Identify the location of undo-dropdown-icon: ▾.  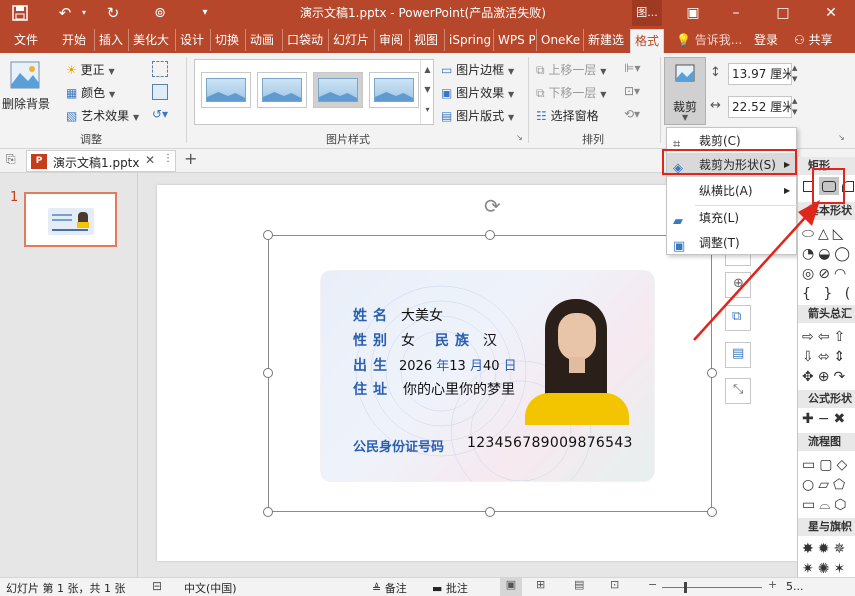
(84, 13).